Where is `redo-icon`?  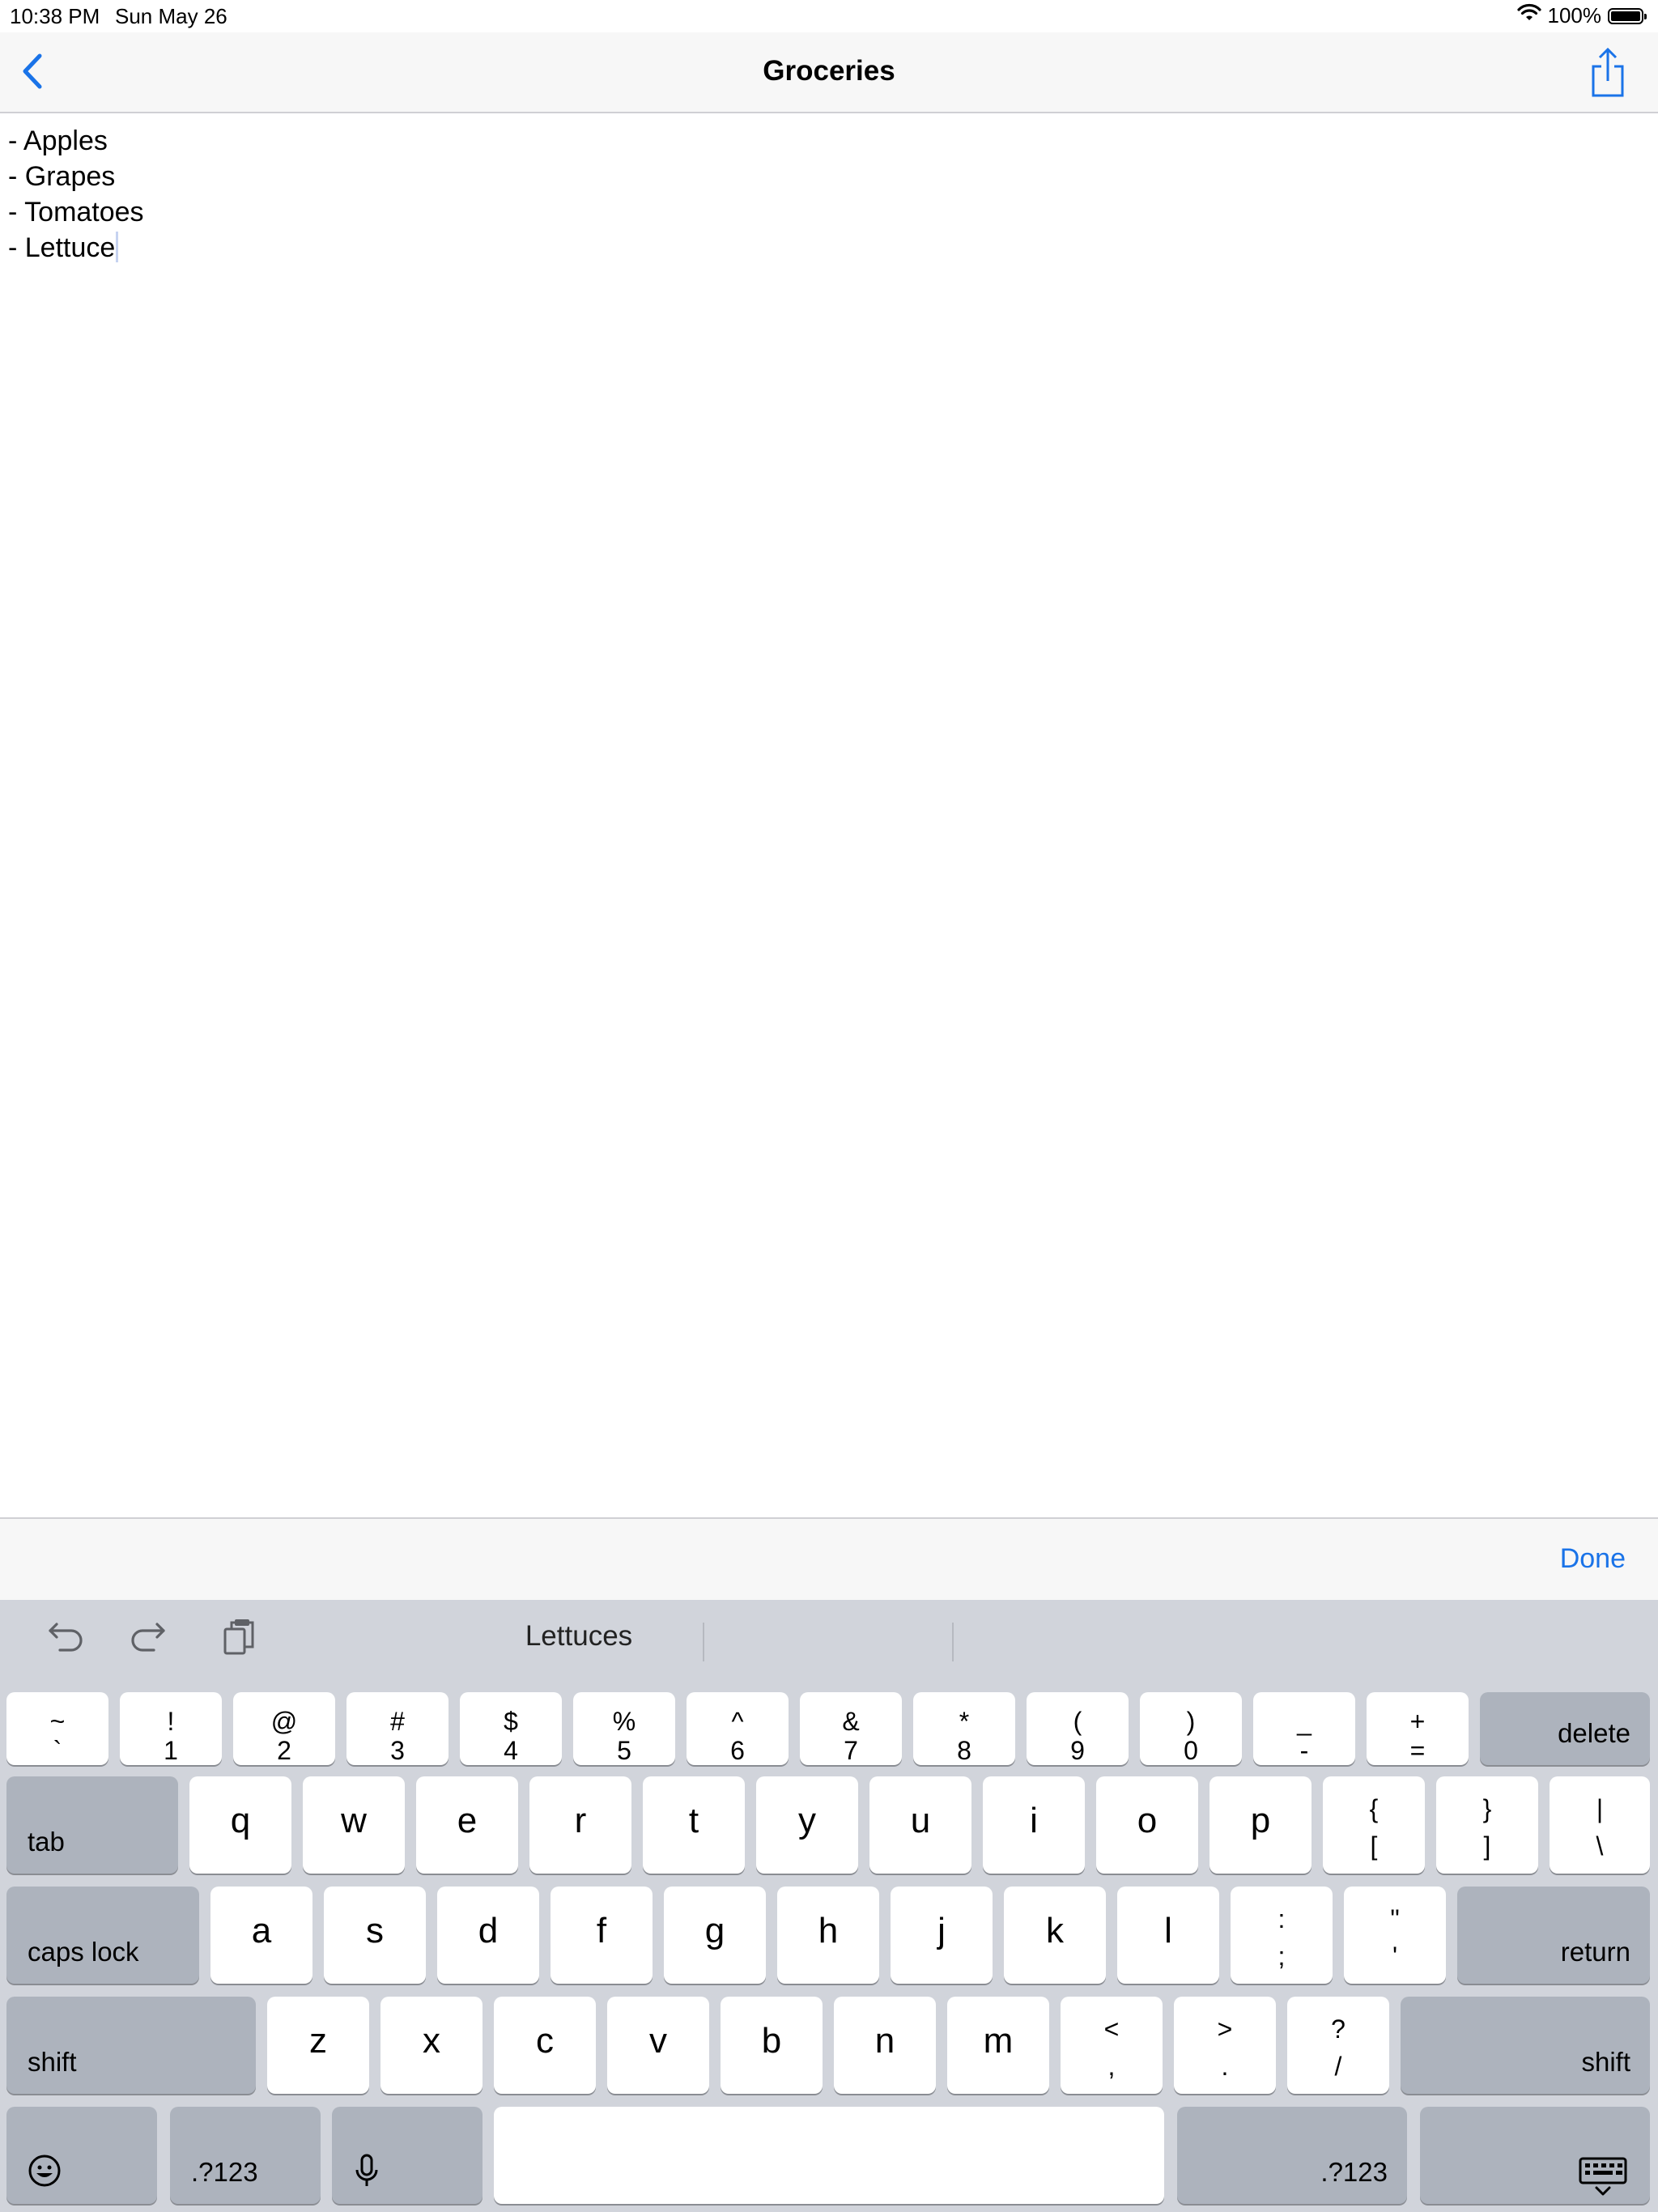
redo-icon is located at coordinates (151, 1638).